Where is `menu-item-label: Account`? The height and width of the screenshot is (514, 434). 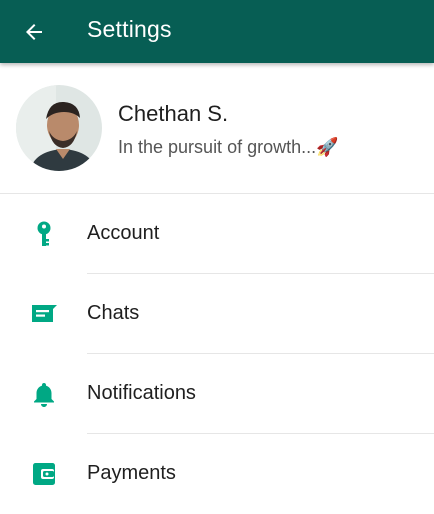
menu-item-label: Account is located at coordinates (123, 233).